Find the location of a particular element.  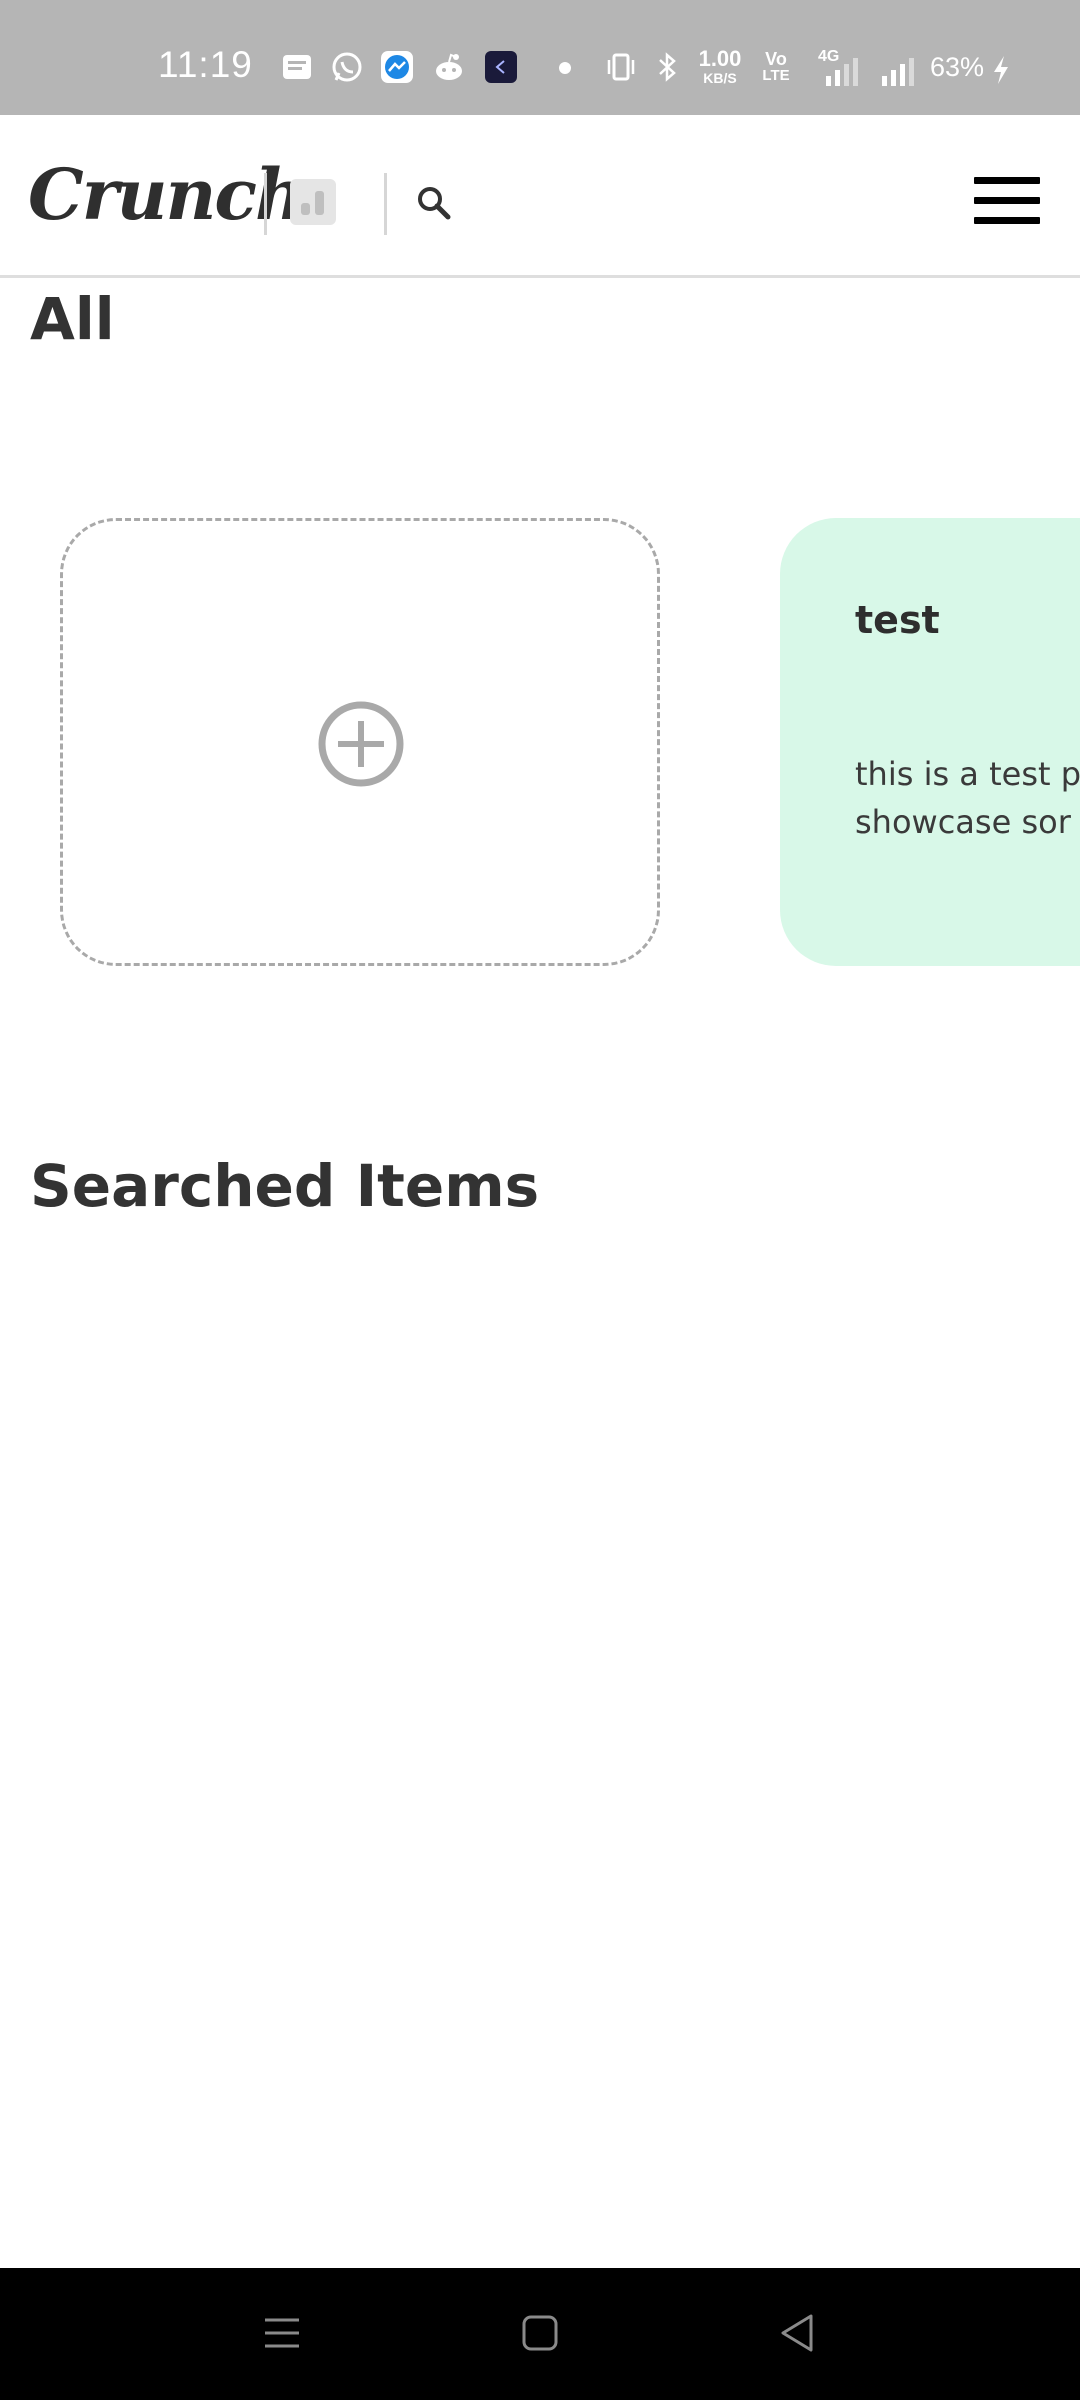

charging-icon is located at coordinates (1001, 70).